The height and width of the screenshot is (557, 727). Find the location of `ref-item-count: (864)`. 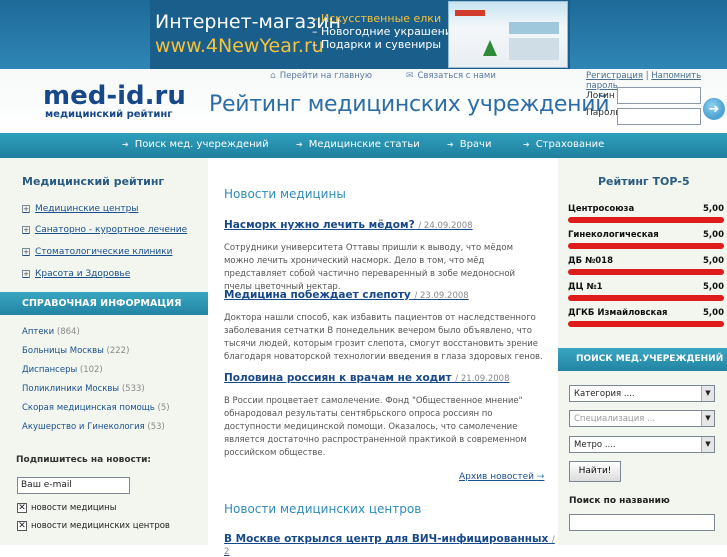

ref-item-count: (864) is located at coordinates (68, 332).